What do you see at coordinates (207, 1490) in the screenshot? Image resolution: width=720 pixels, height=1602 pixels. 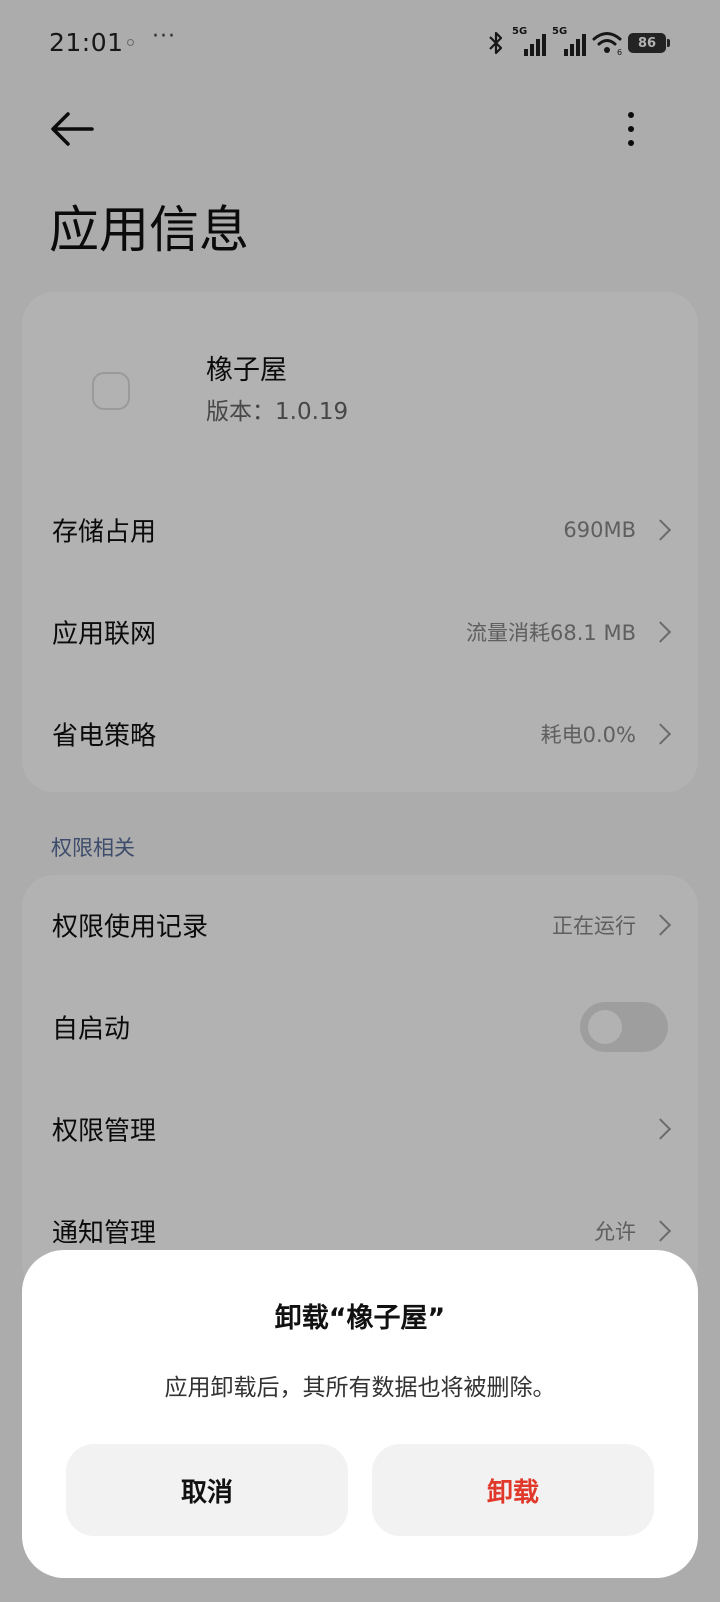 I see `cancel-button: 取消` at bounding box center [207, 1490].